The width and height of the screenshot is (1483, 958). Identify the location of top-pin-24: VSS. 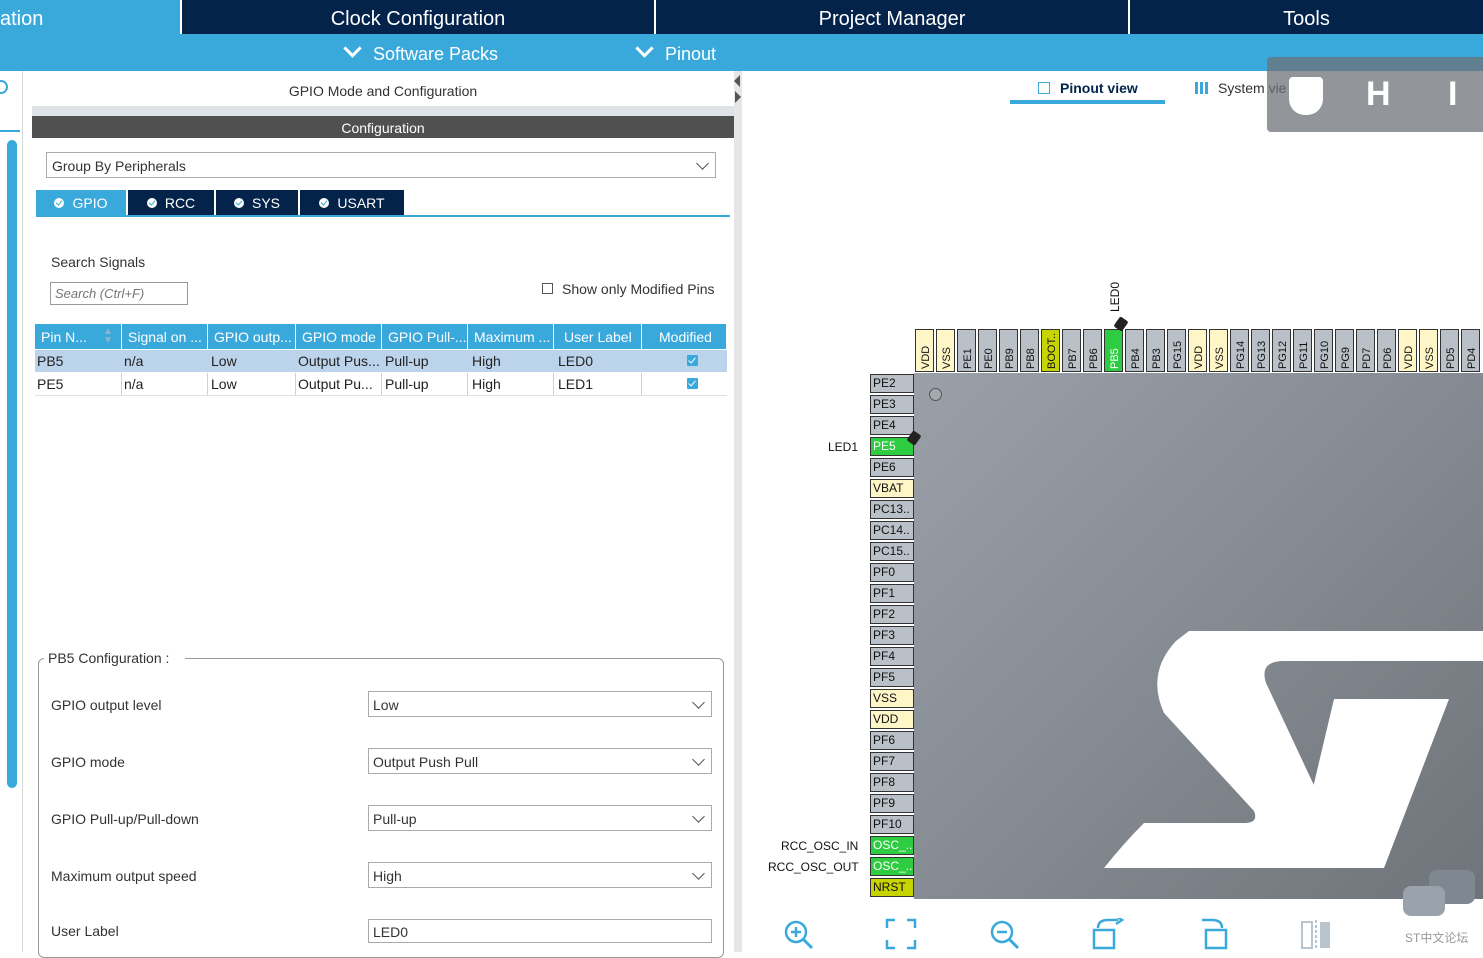
(1428, 350).